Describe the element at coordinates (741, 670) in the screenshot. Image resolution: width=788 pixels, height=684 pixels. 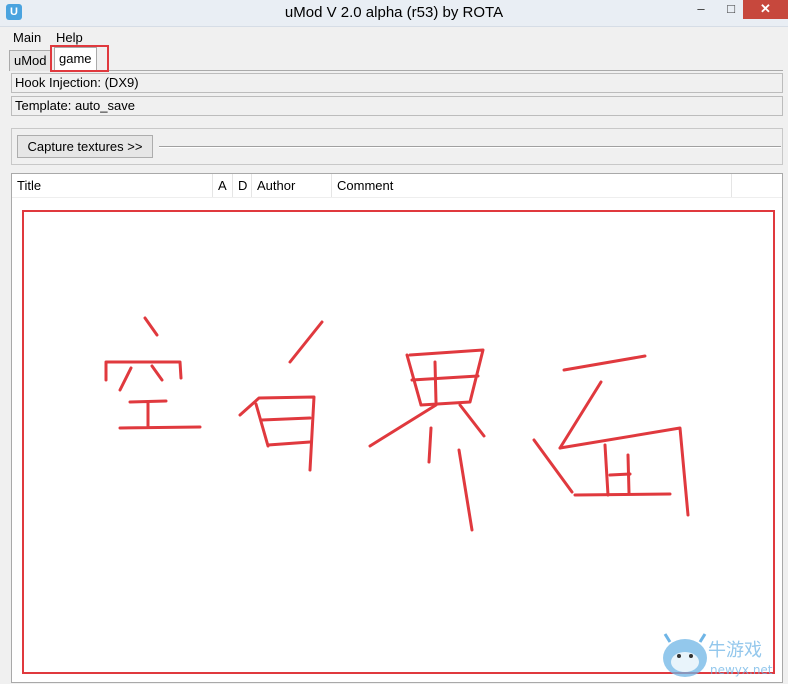
I see `svg-text: newyx.net` at that location.